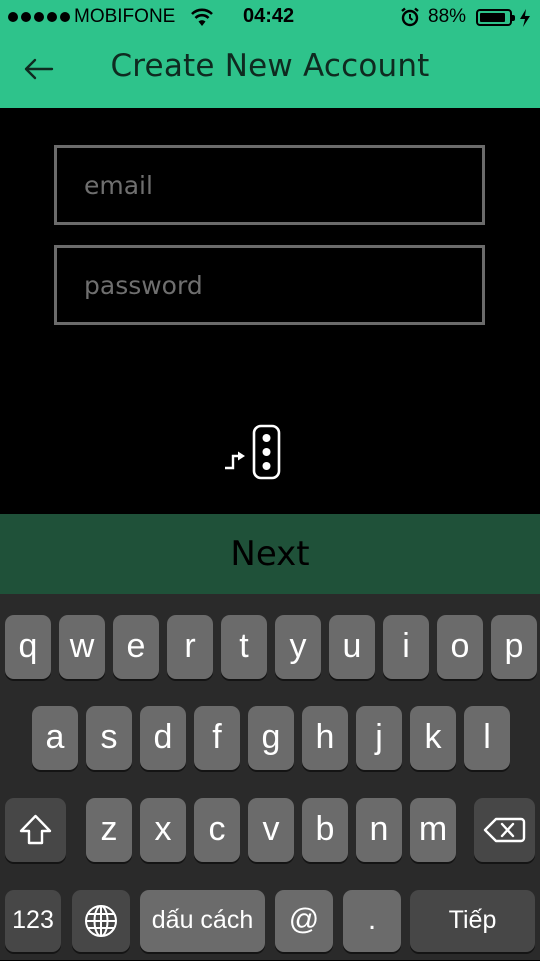  I want to click on password-field, so click(269, 285).